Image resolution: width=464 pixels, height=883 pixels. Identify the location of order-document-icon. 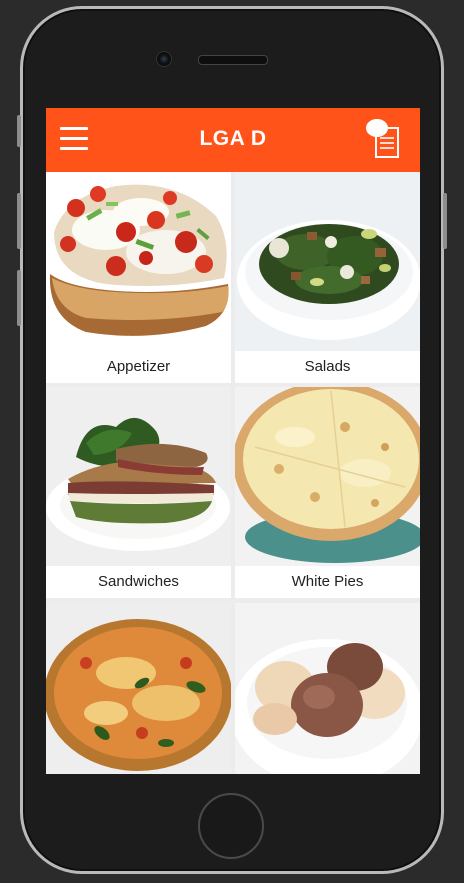
(384, 140).